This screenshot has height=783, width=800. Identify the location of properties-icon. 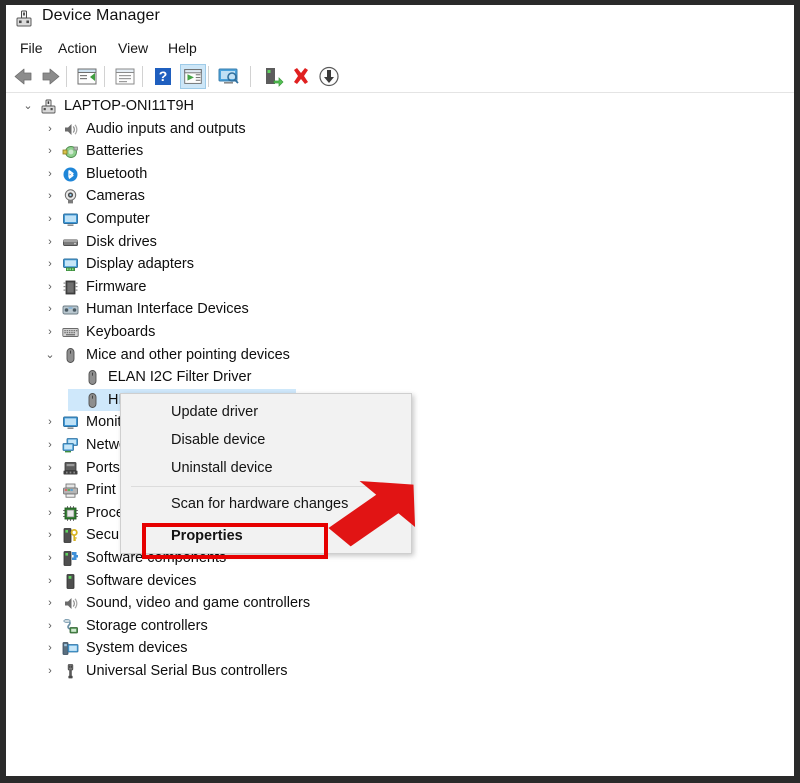
(193, 76).